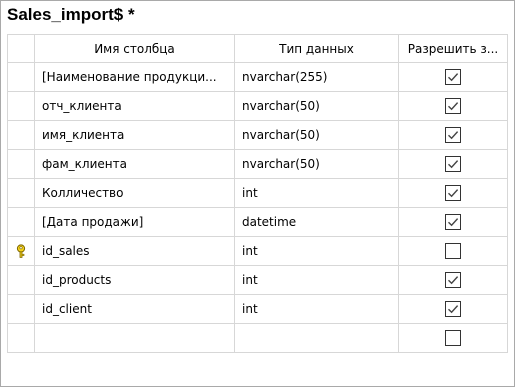 This screenshot has width=515, height=387. Describe the element at coordinates (316, 222) in the screenshot. I see `data-type-cell: datetime` at that location.